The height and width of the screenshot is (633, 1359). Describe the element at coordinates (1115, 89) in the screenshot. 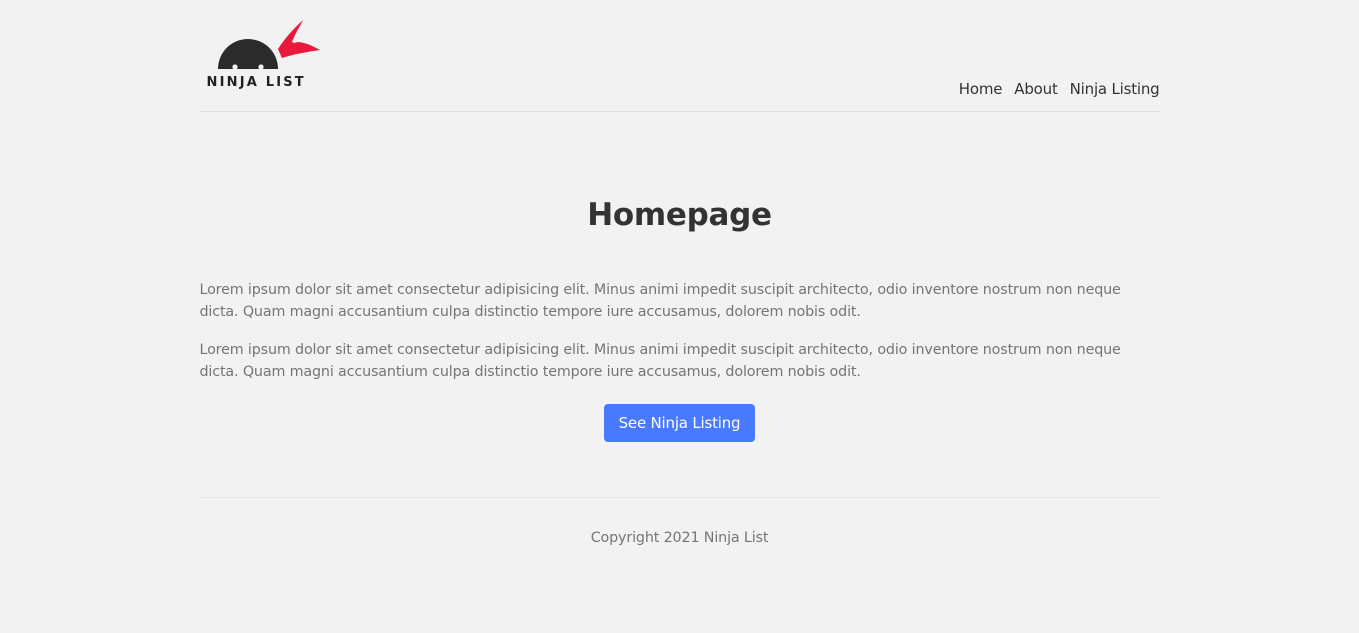

I see `nav-ninja-listing-link: Ninja Listing` at that location.